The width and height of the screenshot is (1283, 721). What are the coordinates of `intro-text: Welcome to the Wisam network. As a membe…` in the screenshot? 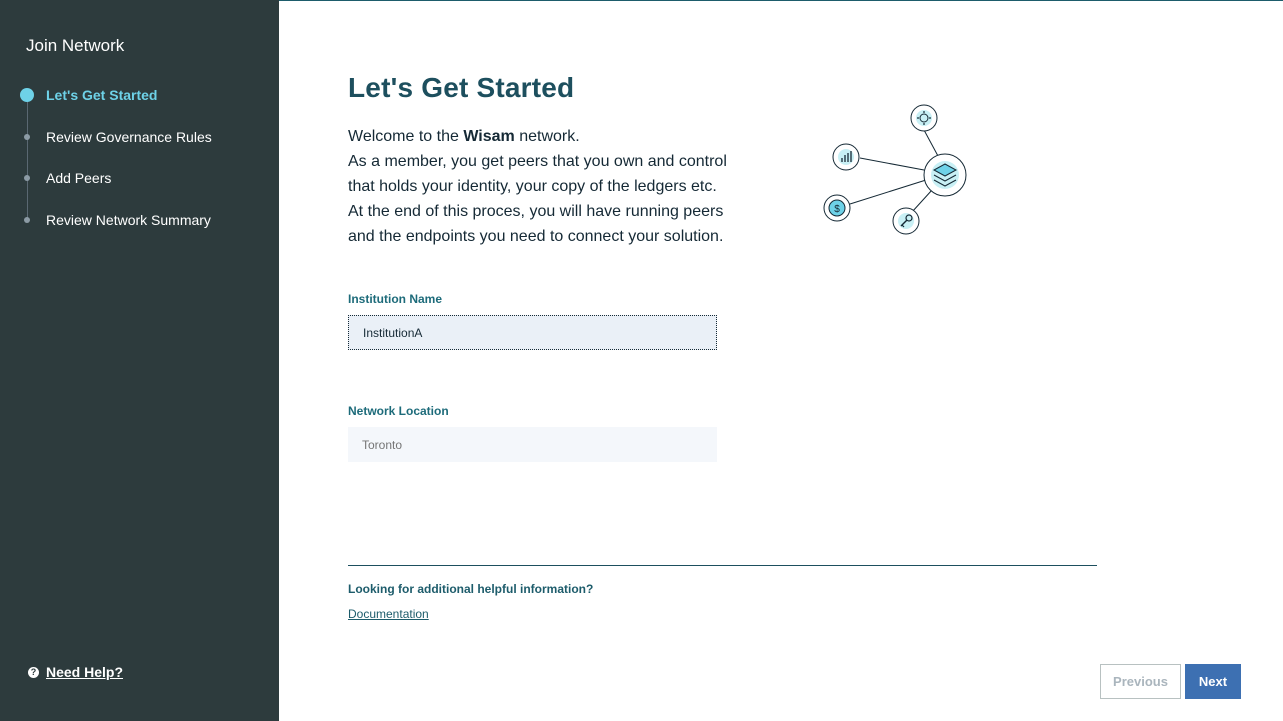 It's located at (558, 186).